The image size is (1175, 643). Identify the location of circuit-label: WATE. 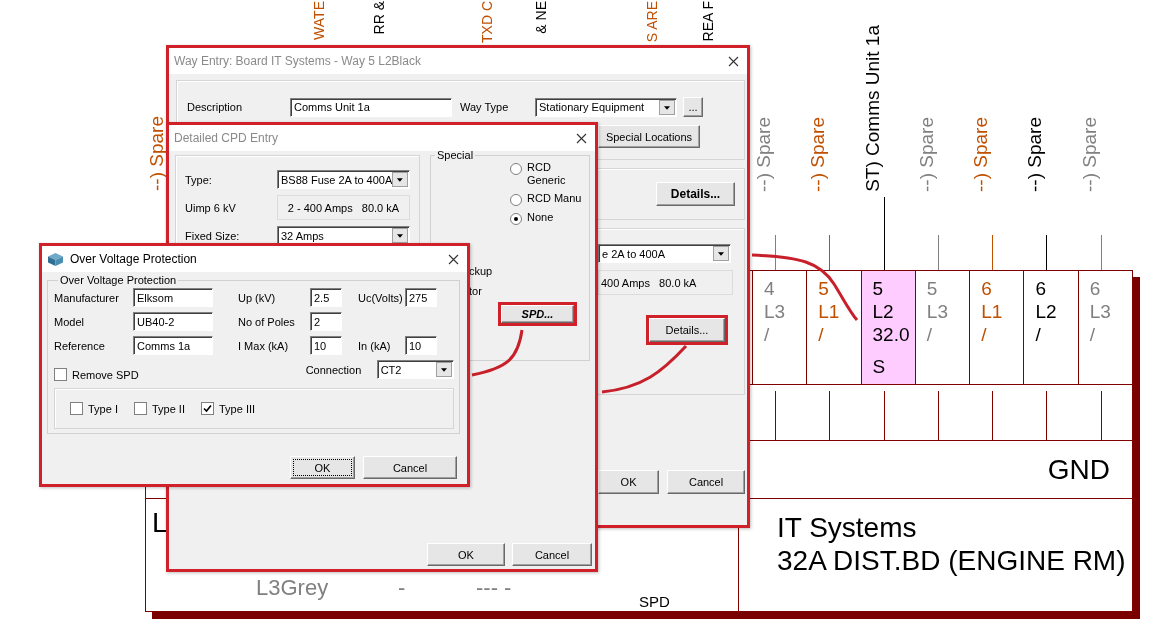
(319, 20).